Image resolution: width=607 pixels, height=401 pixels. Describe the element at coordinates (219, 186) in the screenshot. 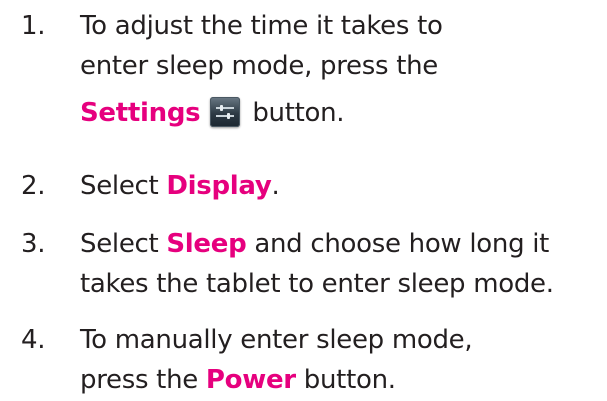

I see `display-label: Display` at that location.